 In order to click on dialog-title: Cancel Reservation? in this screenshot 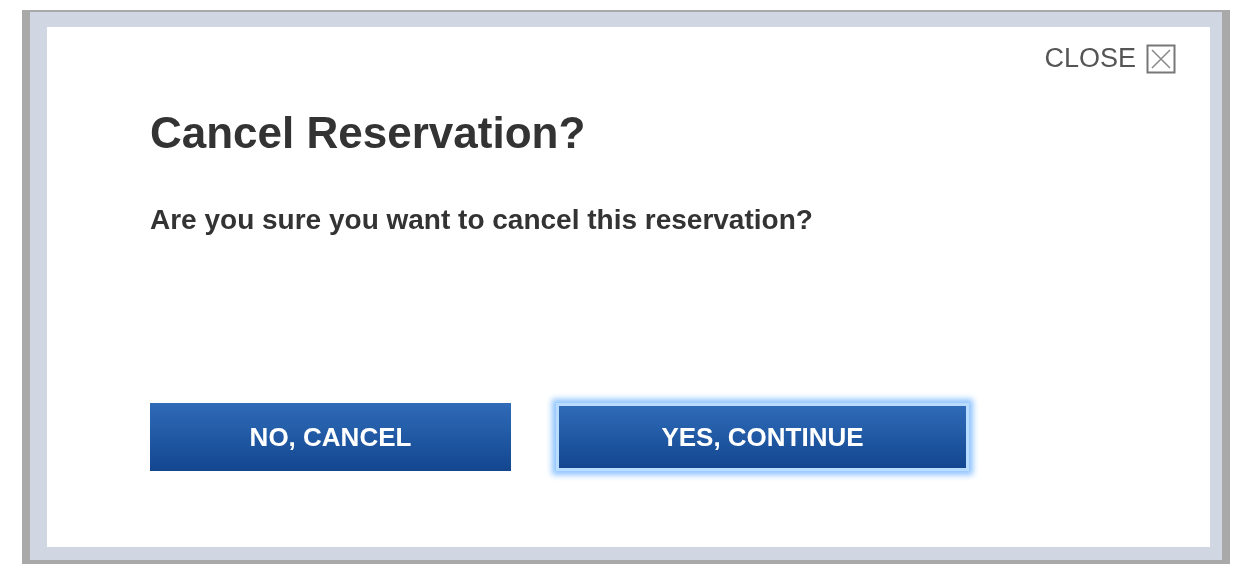, I will do `click(368, 133)`.